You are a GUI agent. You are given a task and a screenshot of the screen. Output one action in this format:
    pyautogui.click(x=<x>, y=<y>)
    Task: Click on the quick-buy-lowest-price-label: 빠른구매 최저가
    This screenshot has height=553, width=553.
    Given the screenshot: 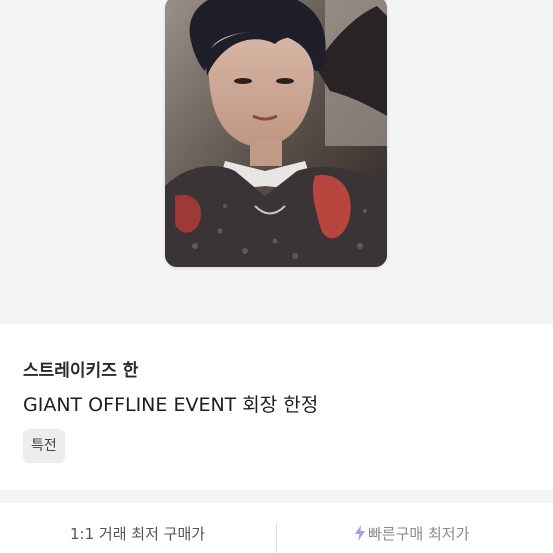 What is the action you would take?
    pyautogui.click(x=411, y=533)
    